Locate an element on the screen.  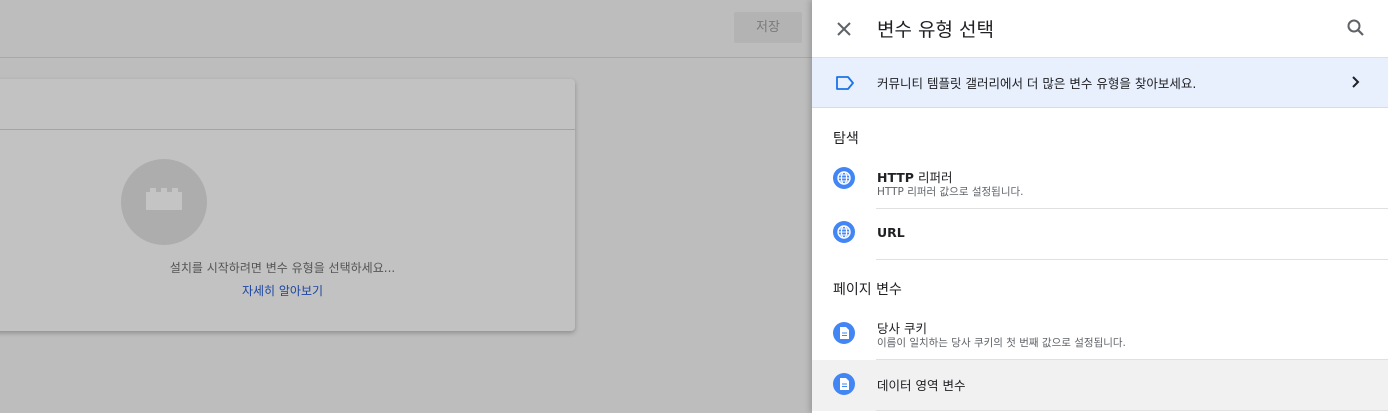
item-title: URL is located at coordinates (891, 232).